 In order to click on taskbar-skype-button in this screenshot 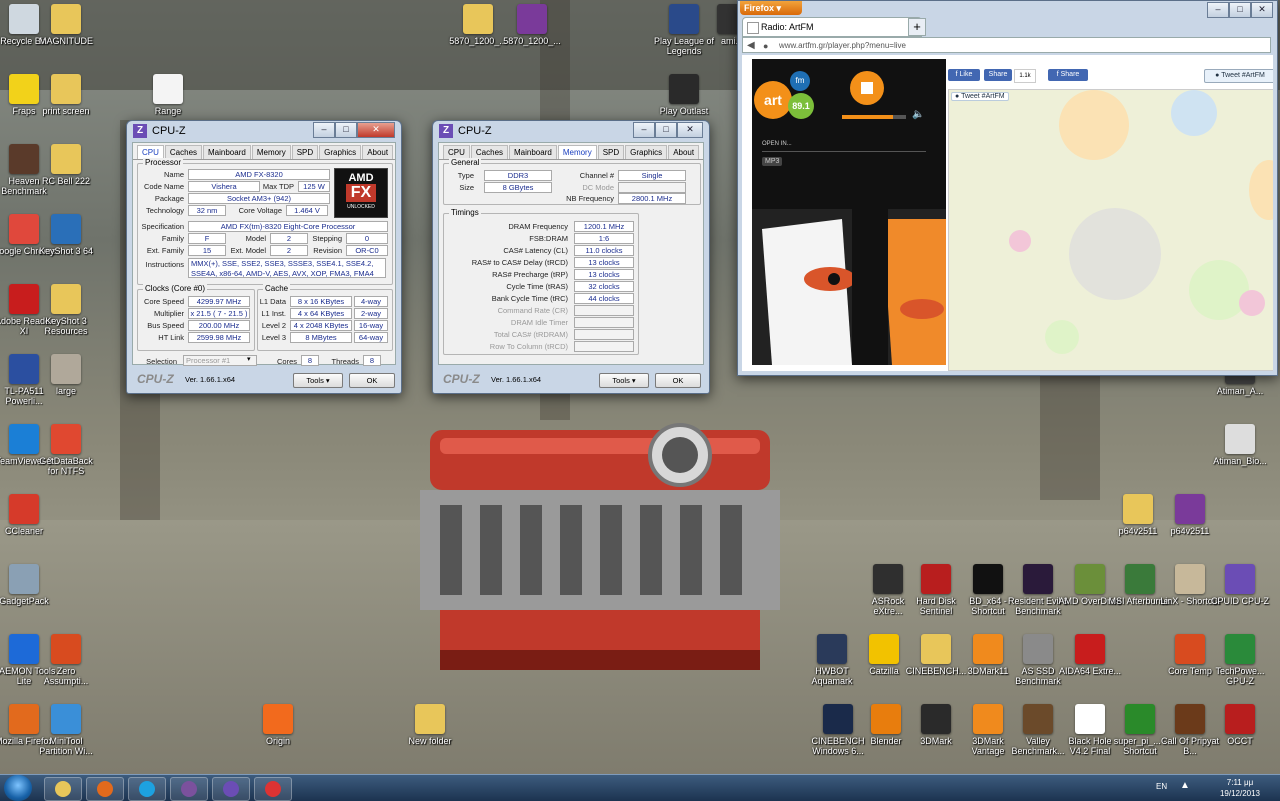, I will do `click(147, 789)`.